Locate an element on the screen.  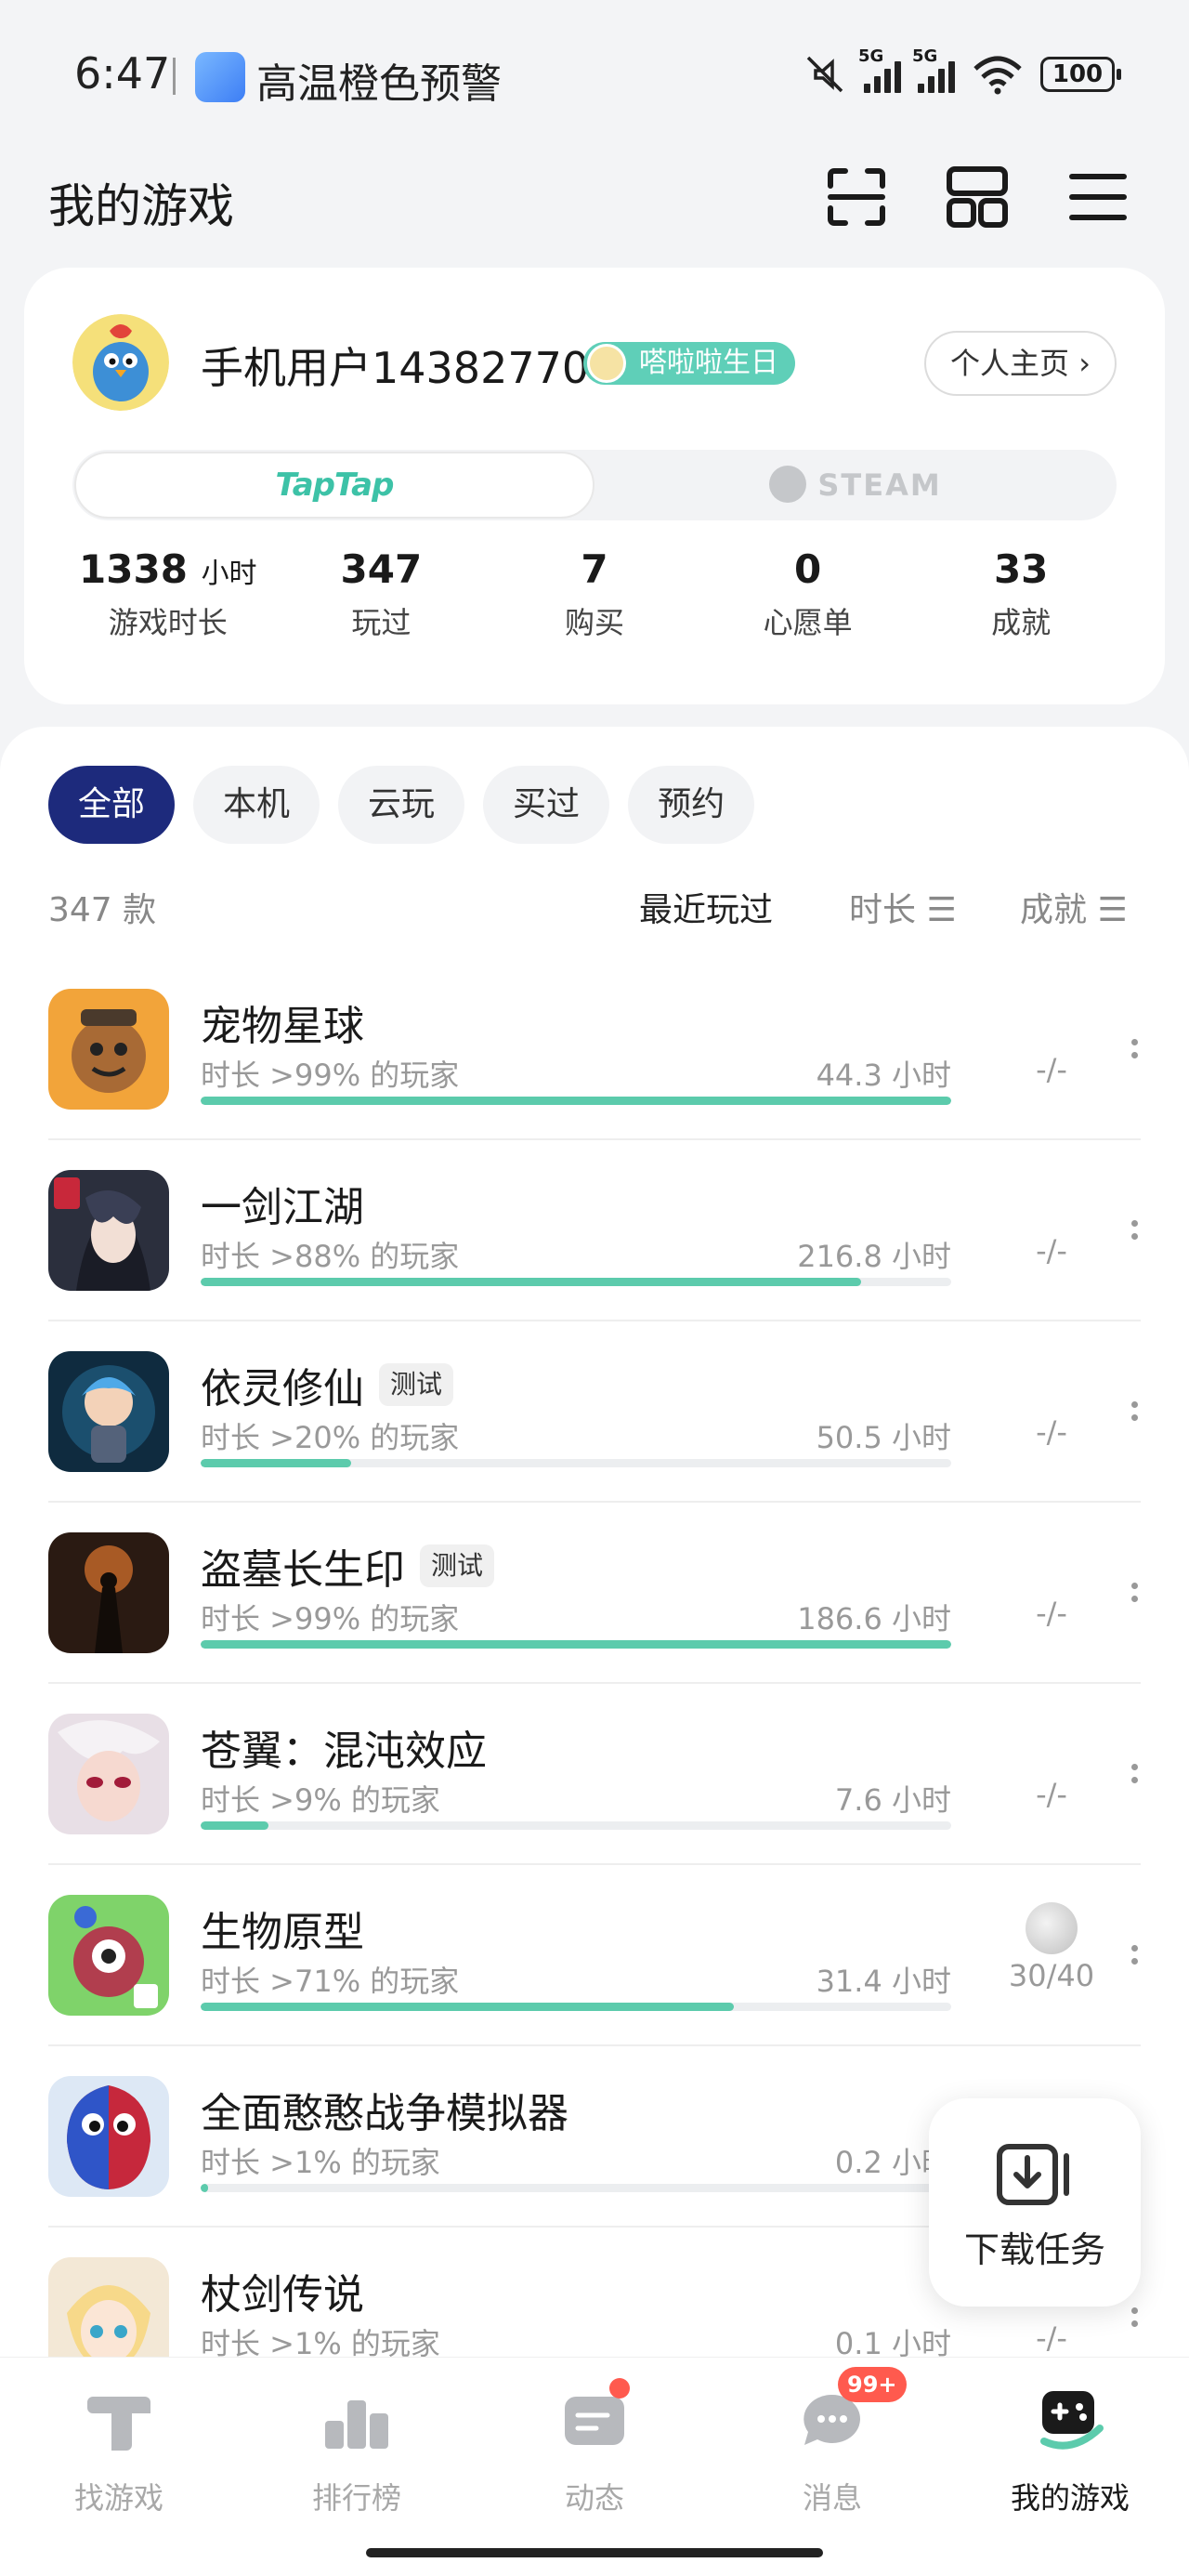
game-title: 宠物星球 is located at coordinates (283, 1026).